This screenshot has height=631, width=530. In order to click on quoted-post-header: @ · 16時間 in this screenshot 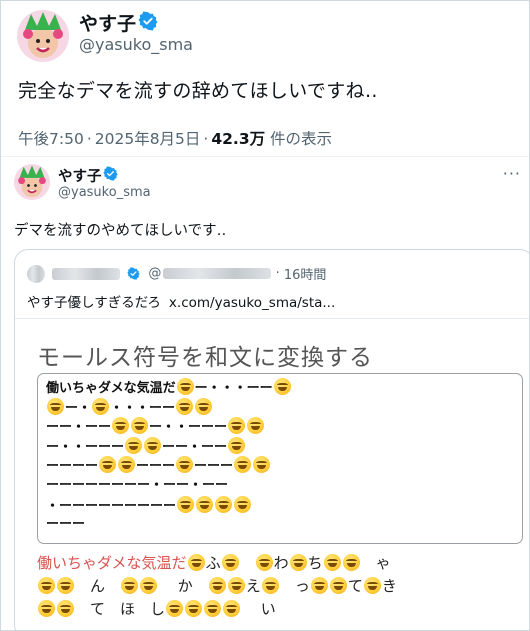, I will do `click(177, 273)`.